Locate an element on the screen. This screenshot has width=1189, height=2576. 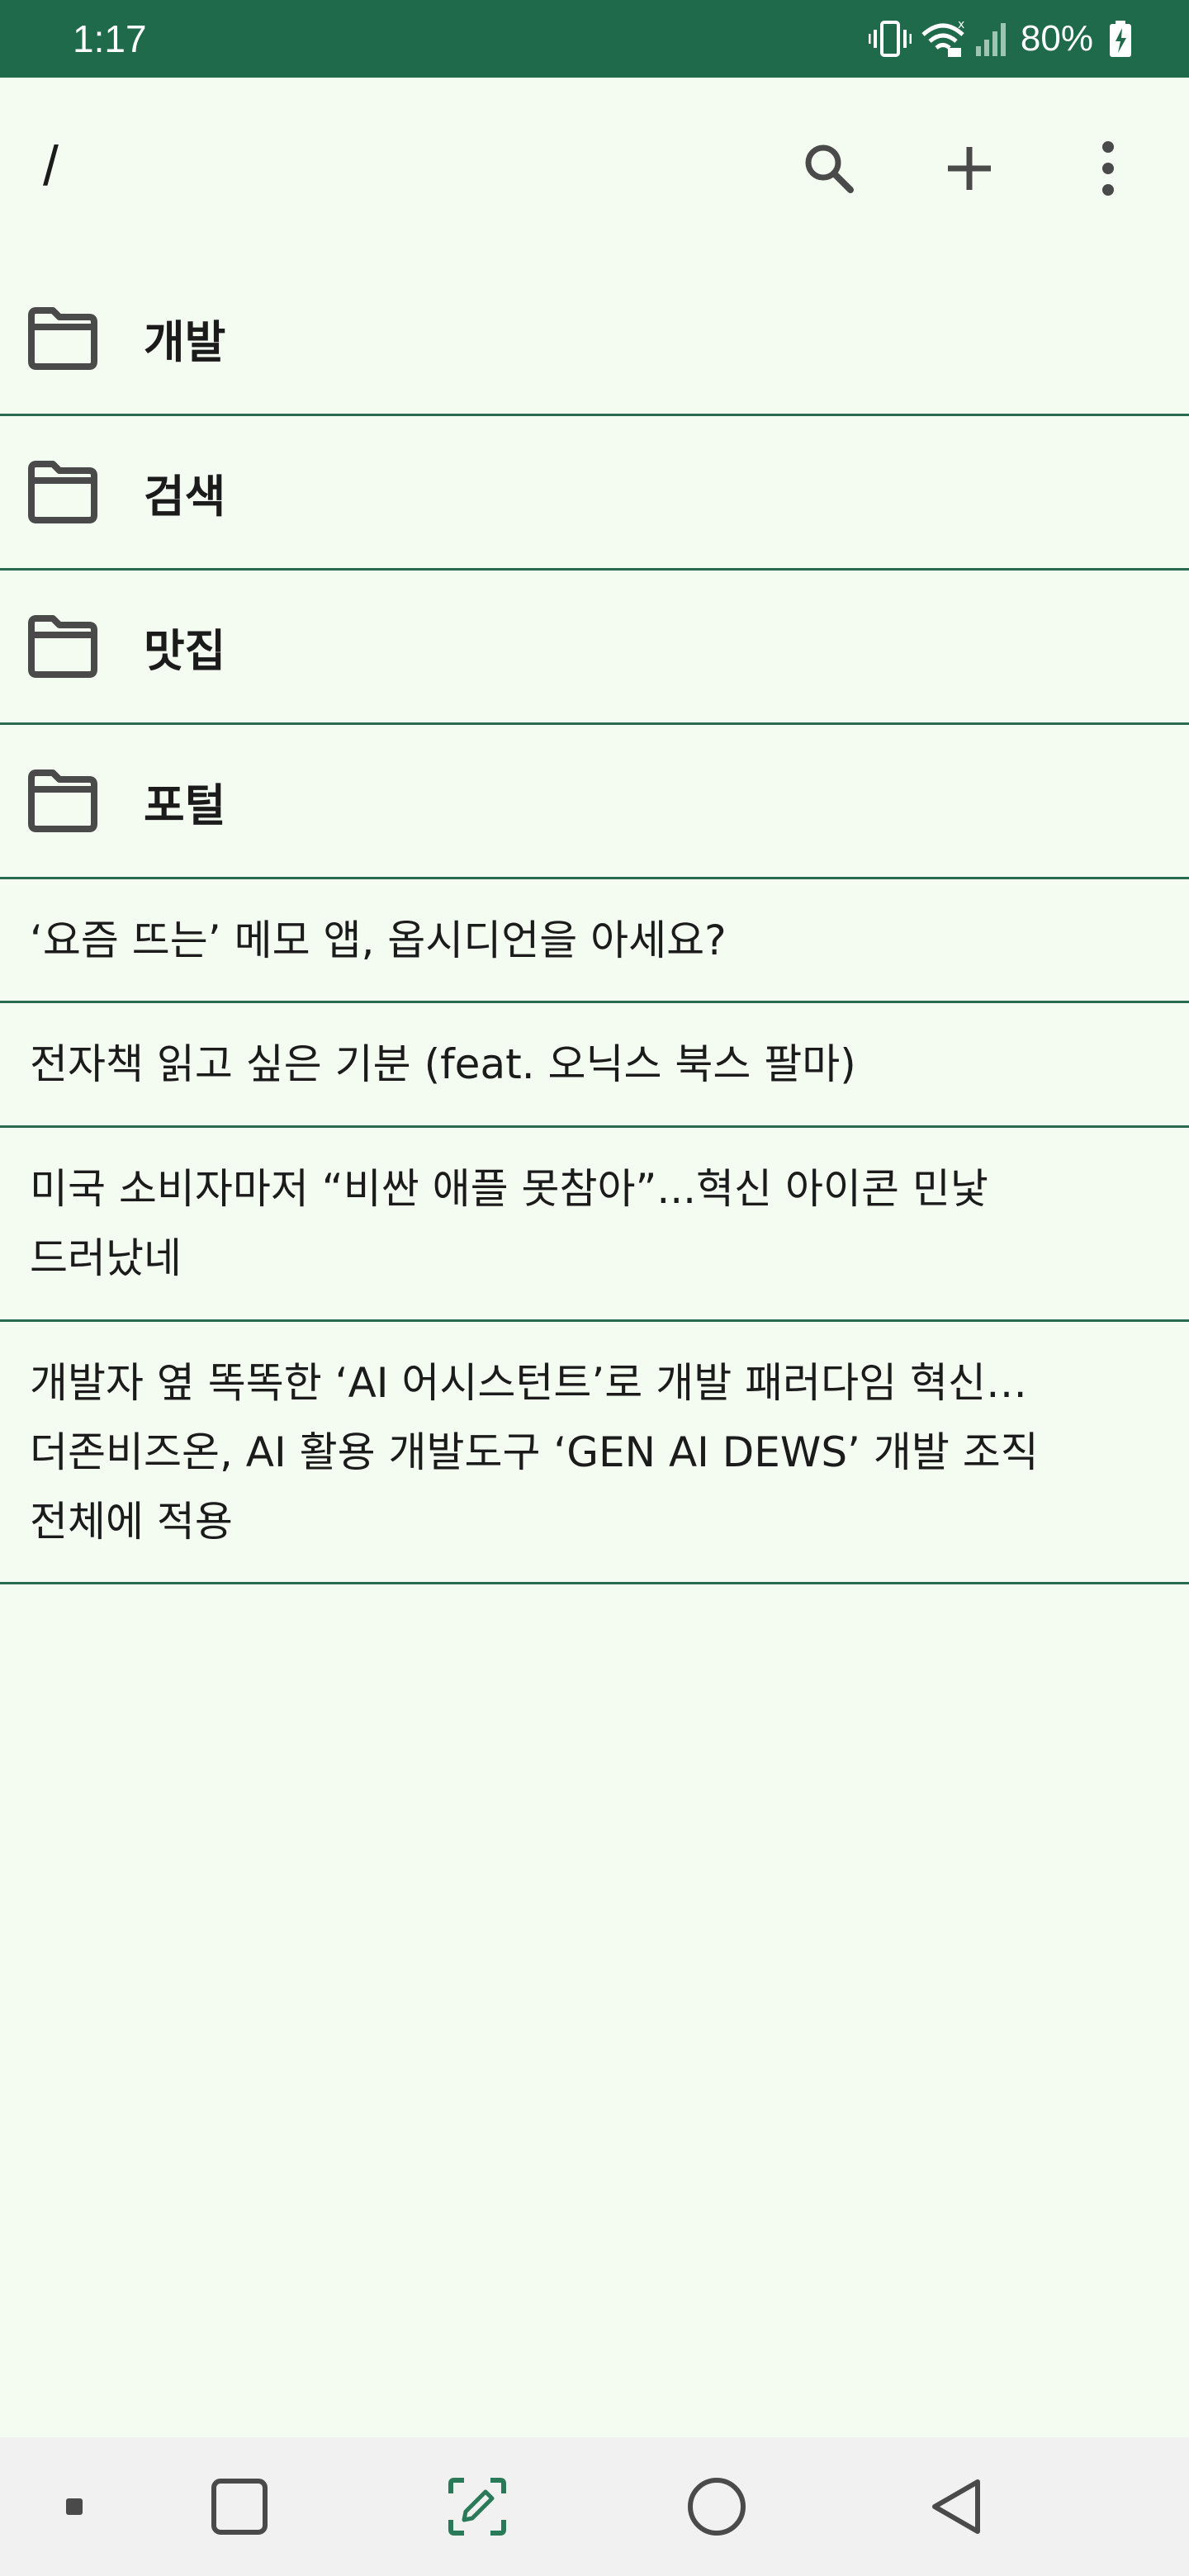
add-button is located at coordinates (969, 168).